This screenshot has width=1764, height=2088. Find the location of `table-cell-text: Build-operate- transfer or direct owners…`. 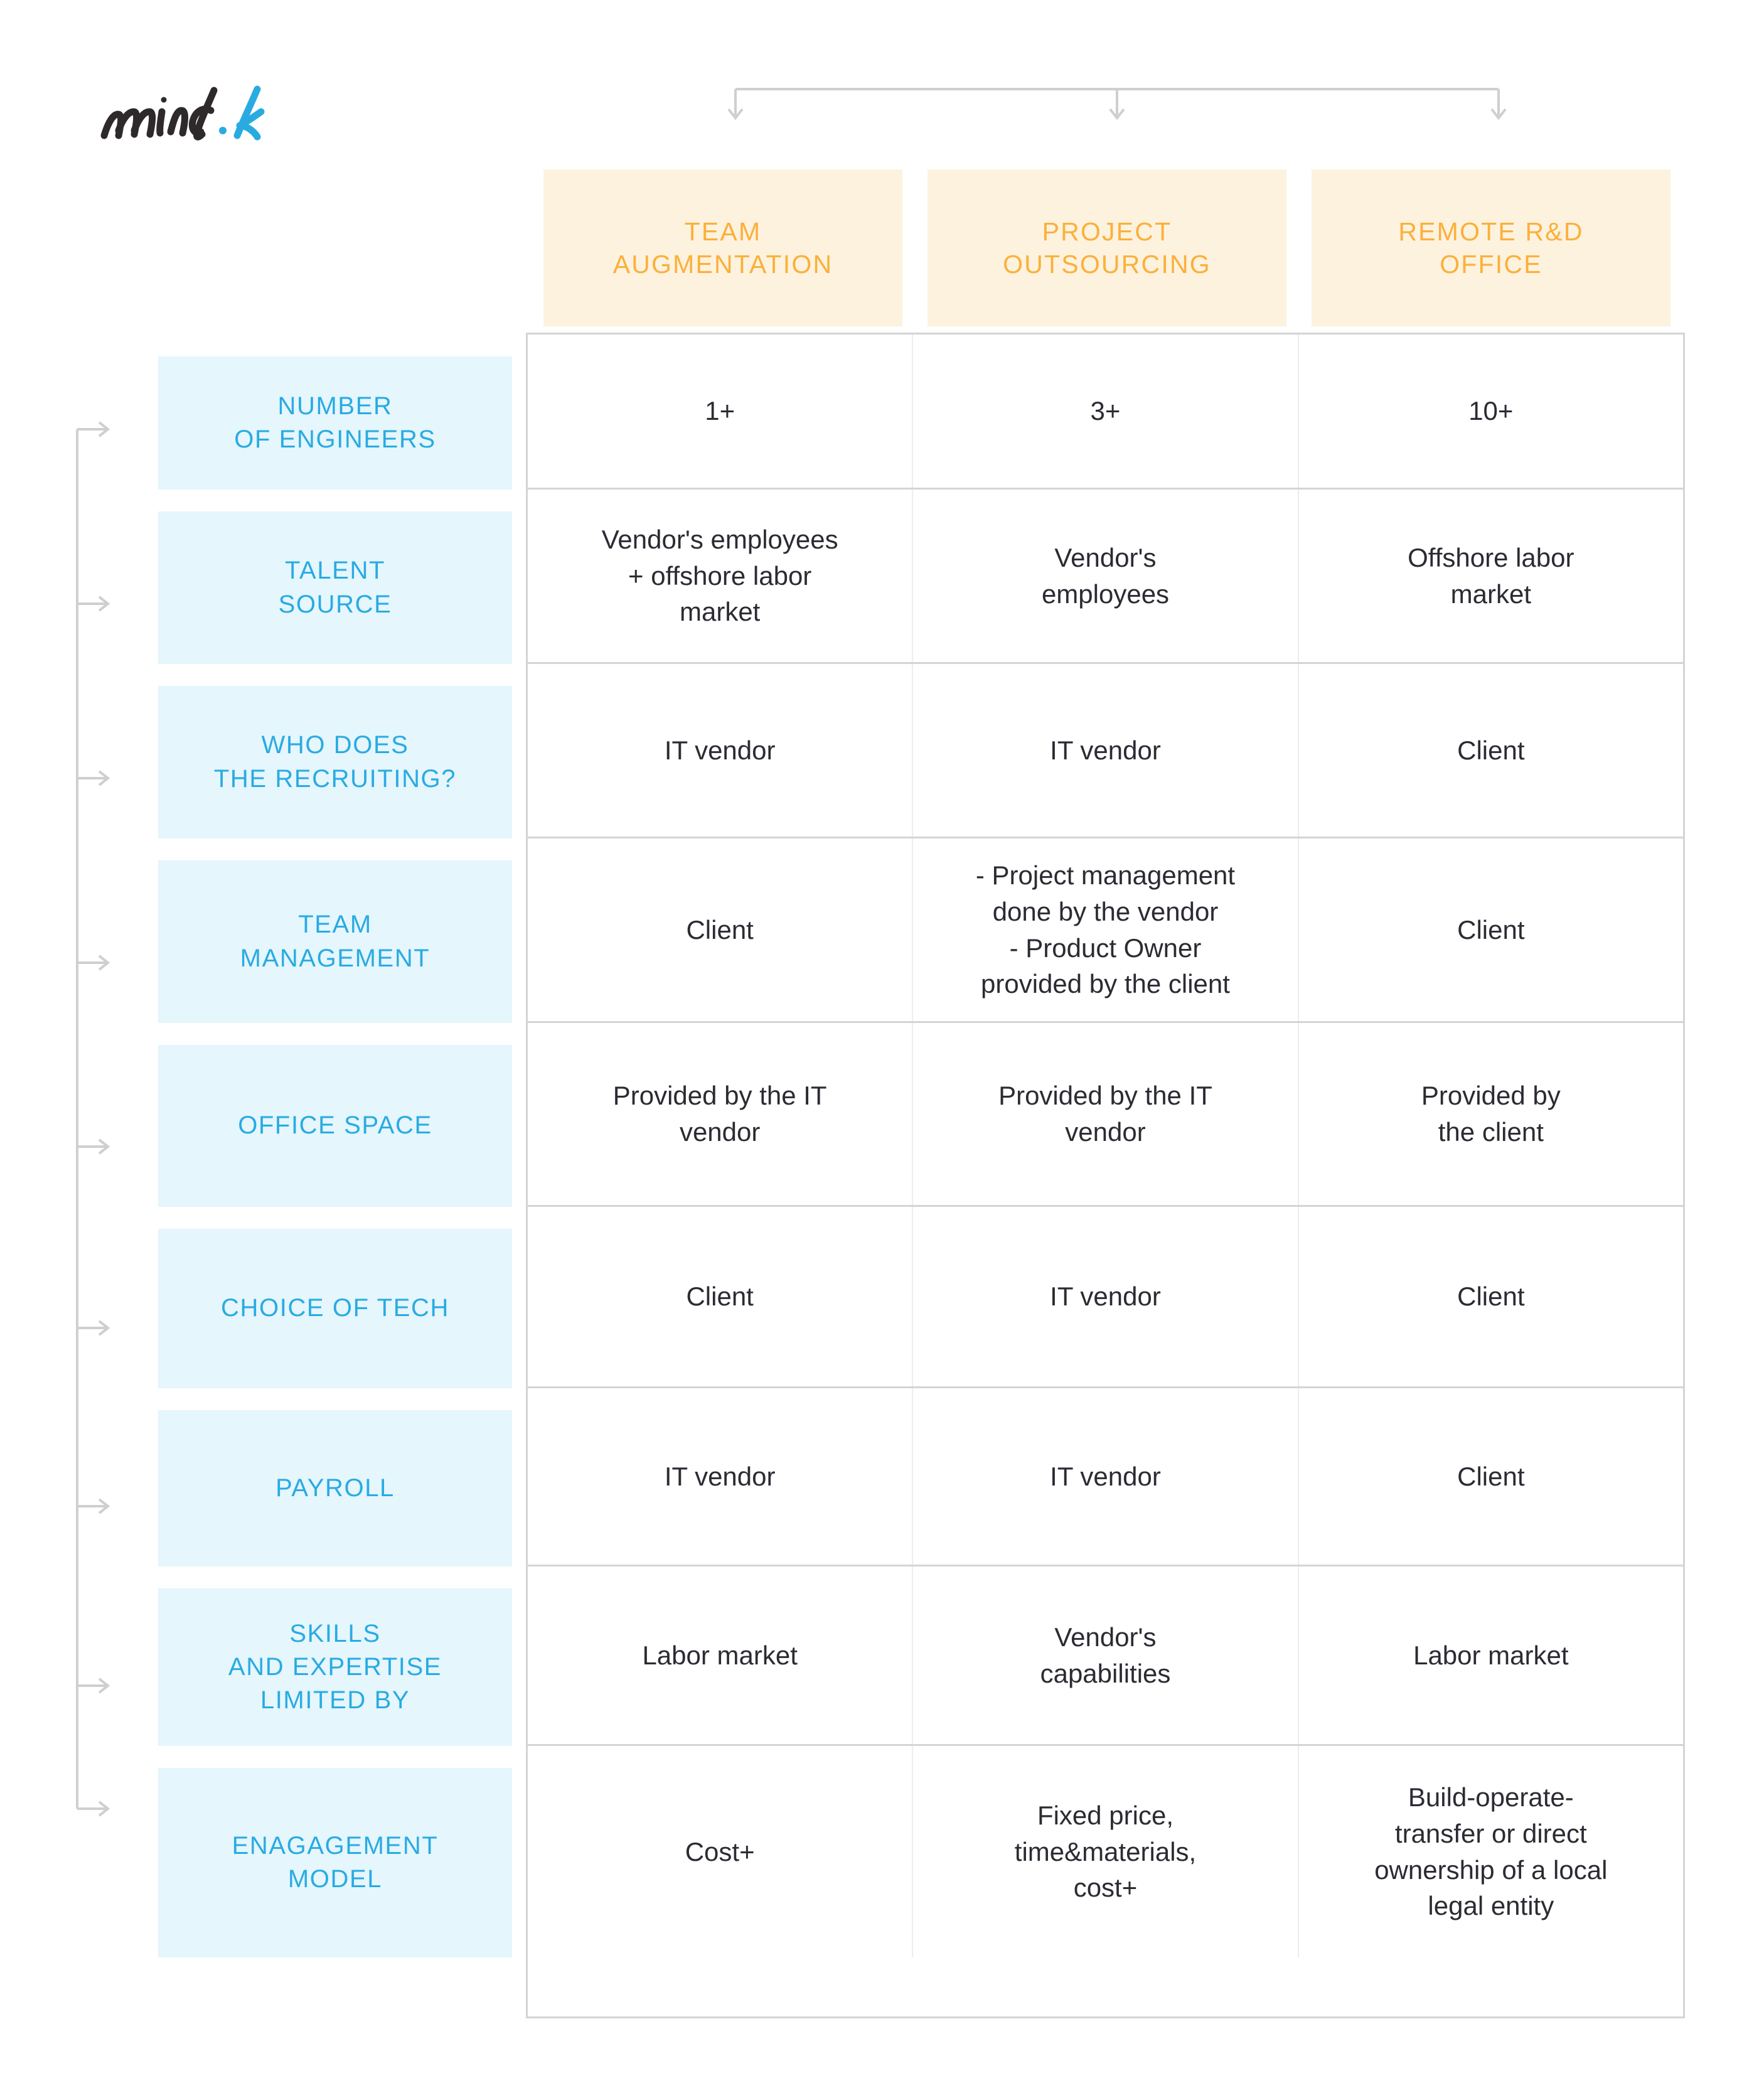

table-cell-text: Build-operate- transfer or direct owners… is located at coordinates (1491, 1851).